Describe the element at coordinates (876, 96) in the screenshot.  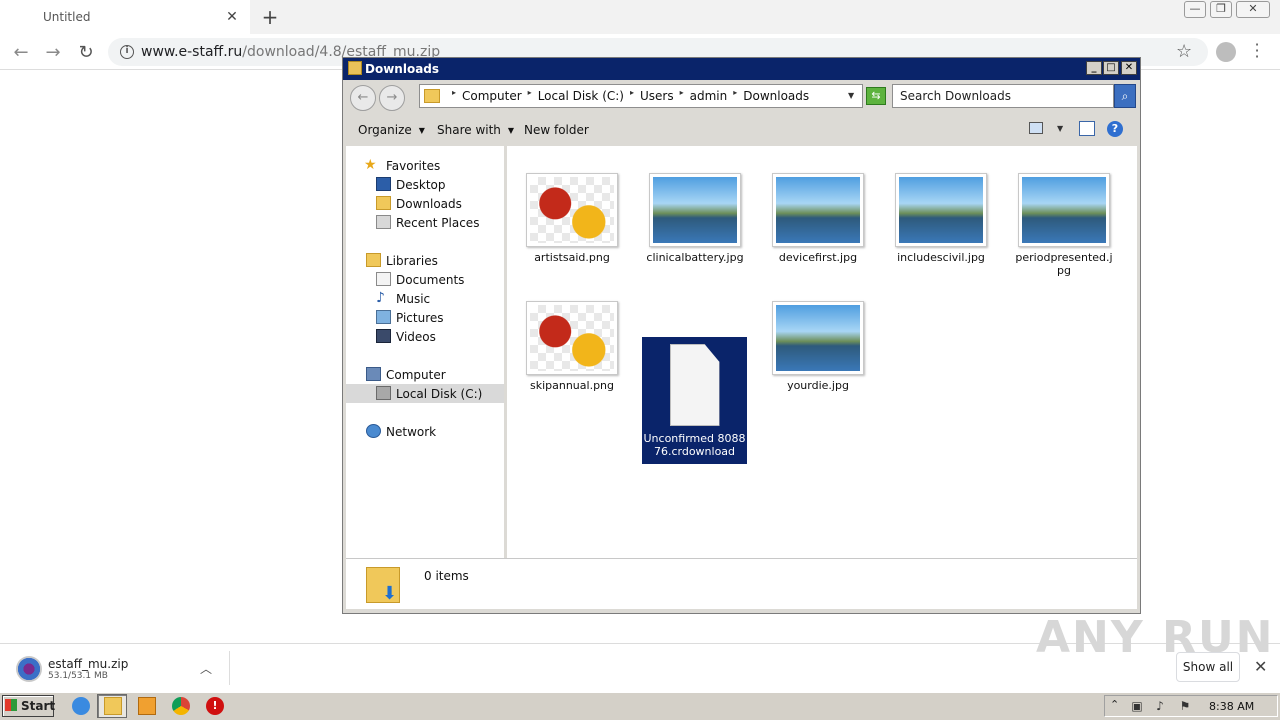
I see `refresh-icon: ⇆` at that location.